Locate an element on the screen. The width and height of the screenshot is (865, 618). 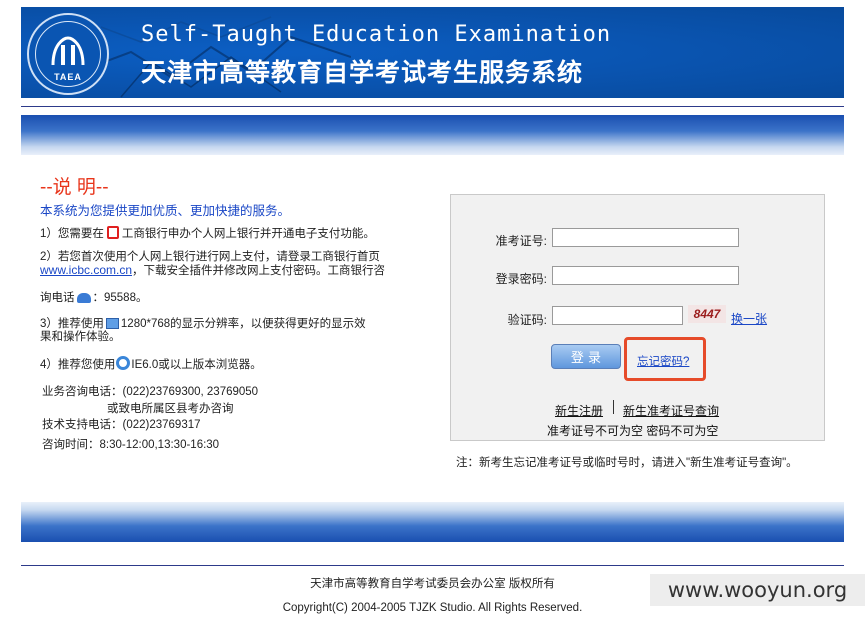
password-input is located at coordinates (645, 275).